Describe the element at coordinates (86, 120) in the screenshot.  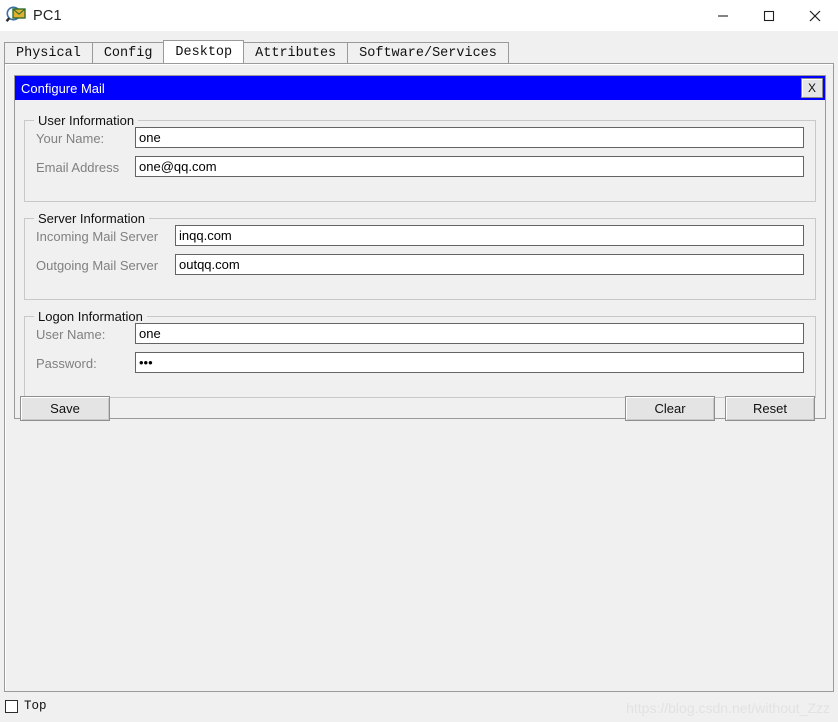
I see `user-information-legend: User Information` at that location.